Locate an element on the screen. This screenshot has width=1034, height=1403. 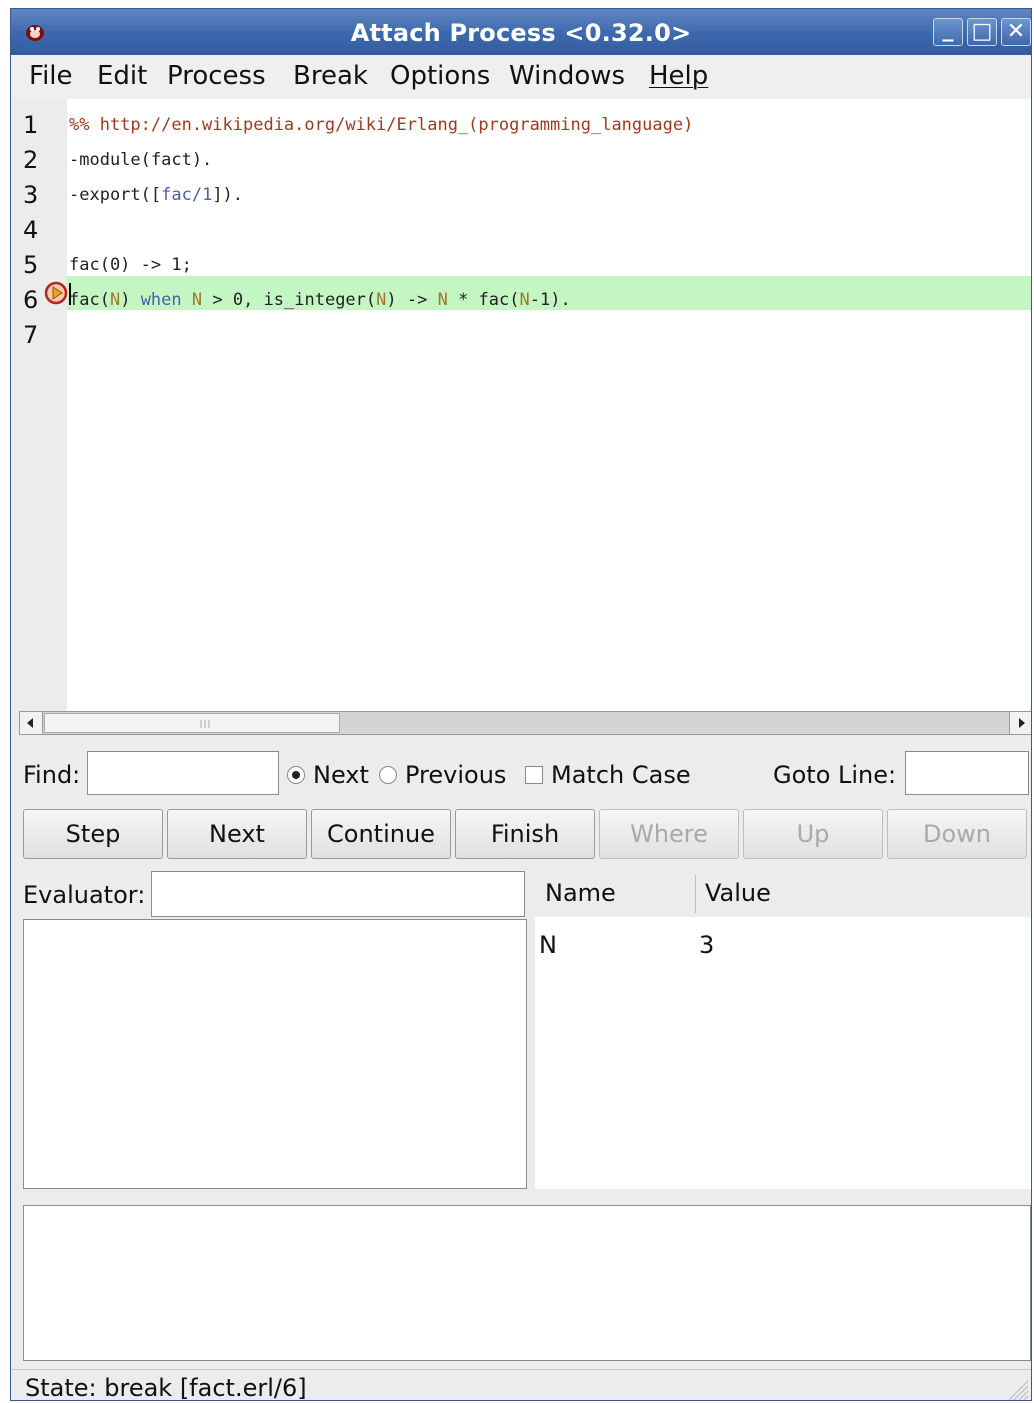
maximize-button: □ is located at coordinates (982, 32).